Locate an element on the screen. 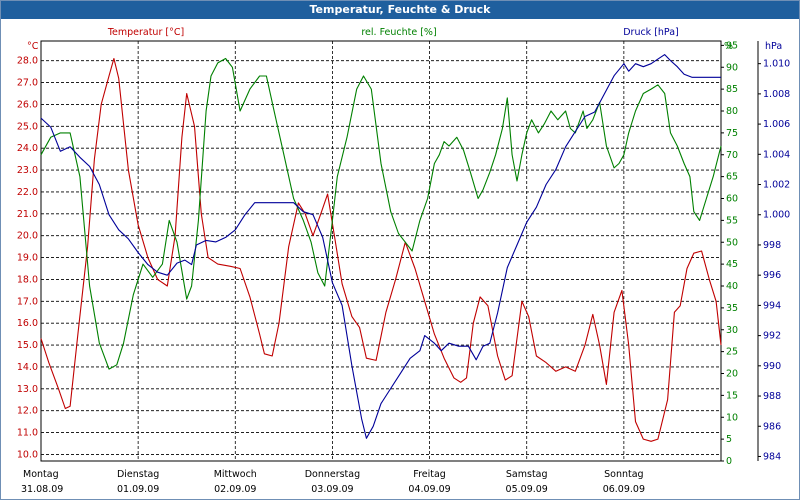 This screenshot has width=800, height=500. temperature-tick: 20.0 is located at coordinates (27, 236).